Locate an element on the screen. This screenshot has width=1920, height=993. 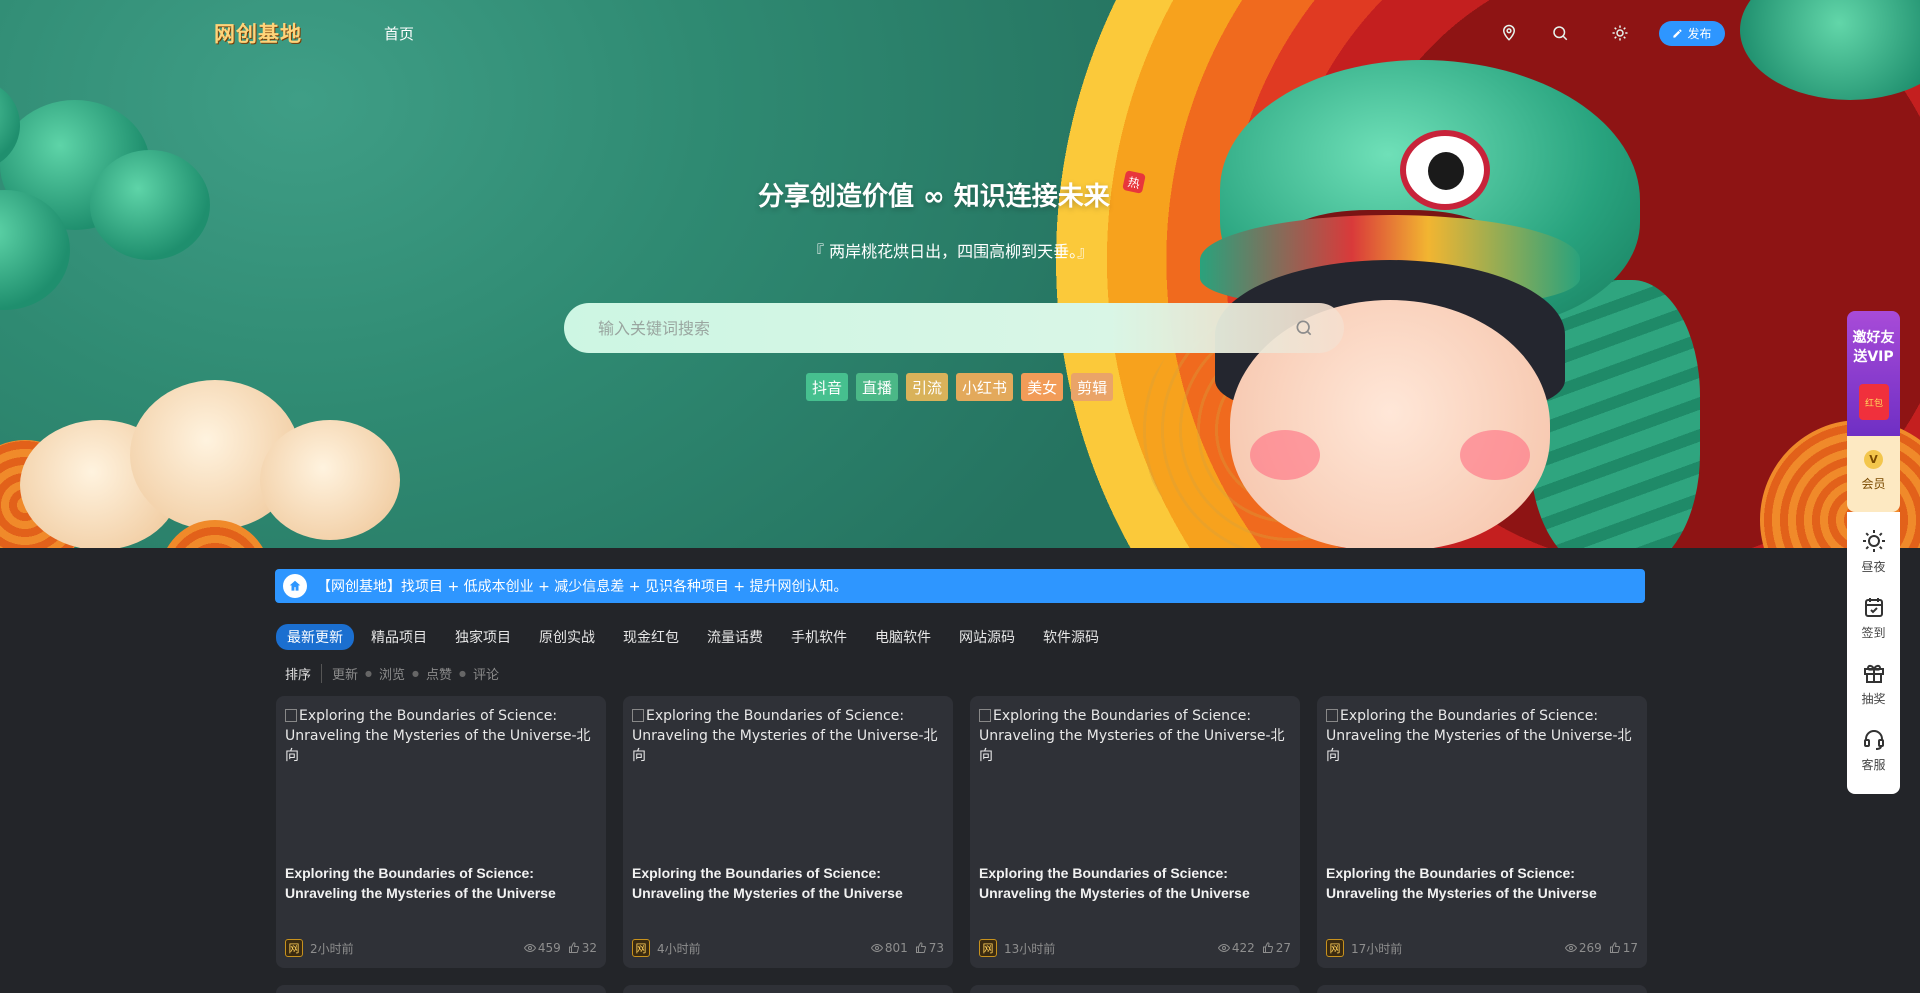
category-tab: 独家项目 is located at coordinates (483, 637).